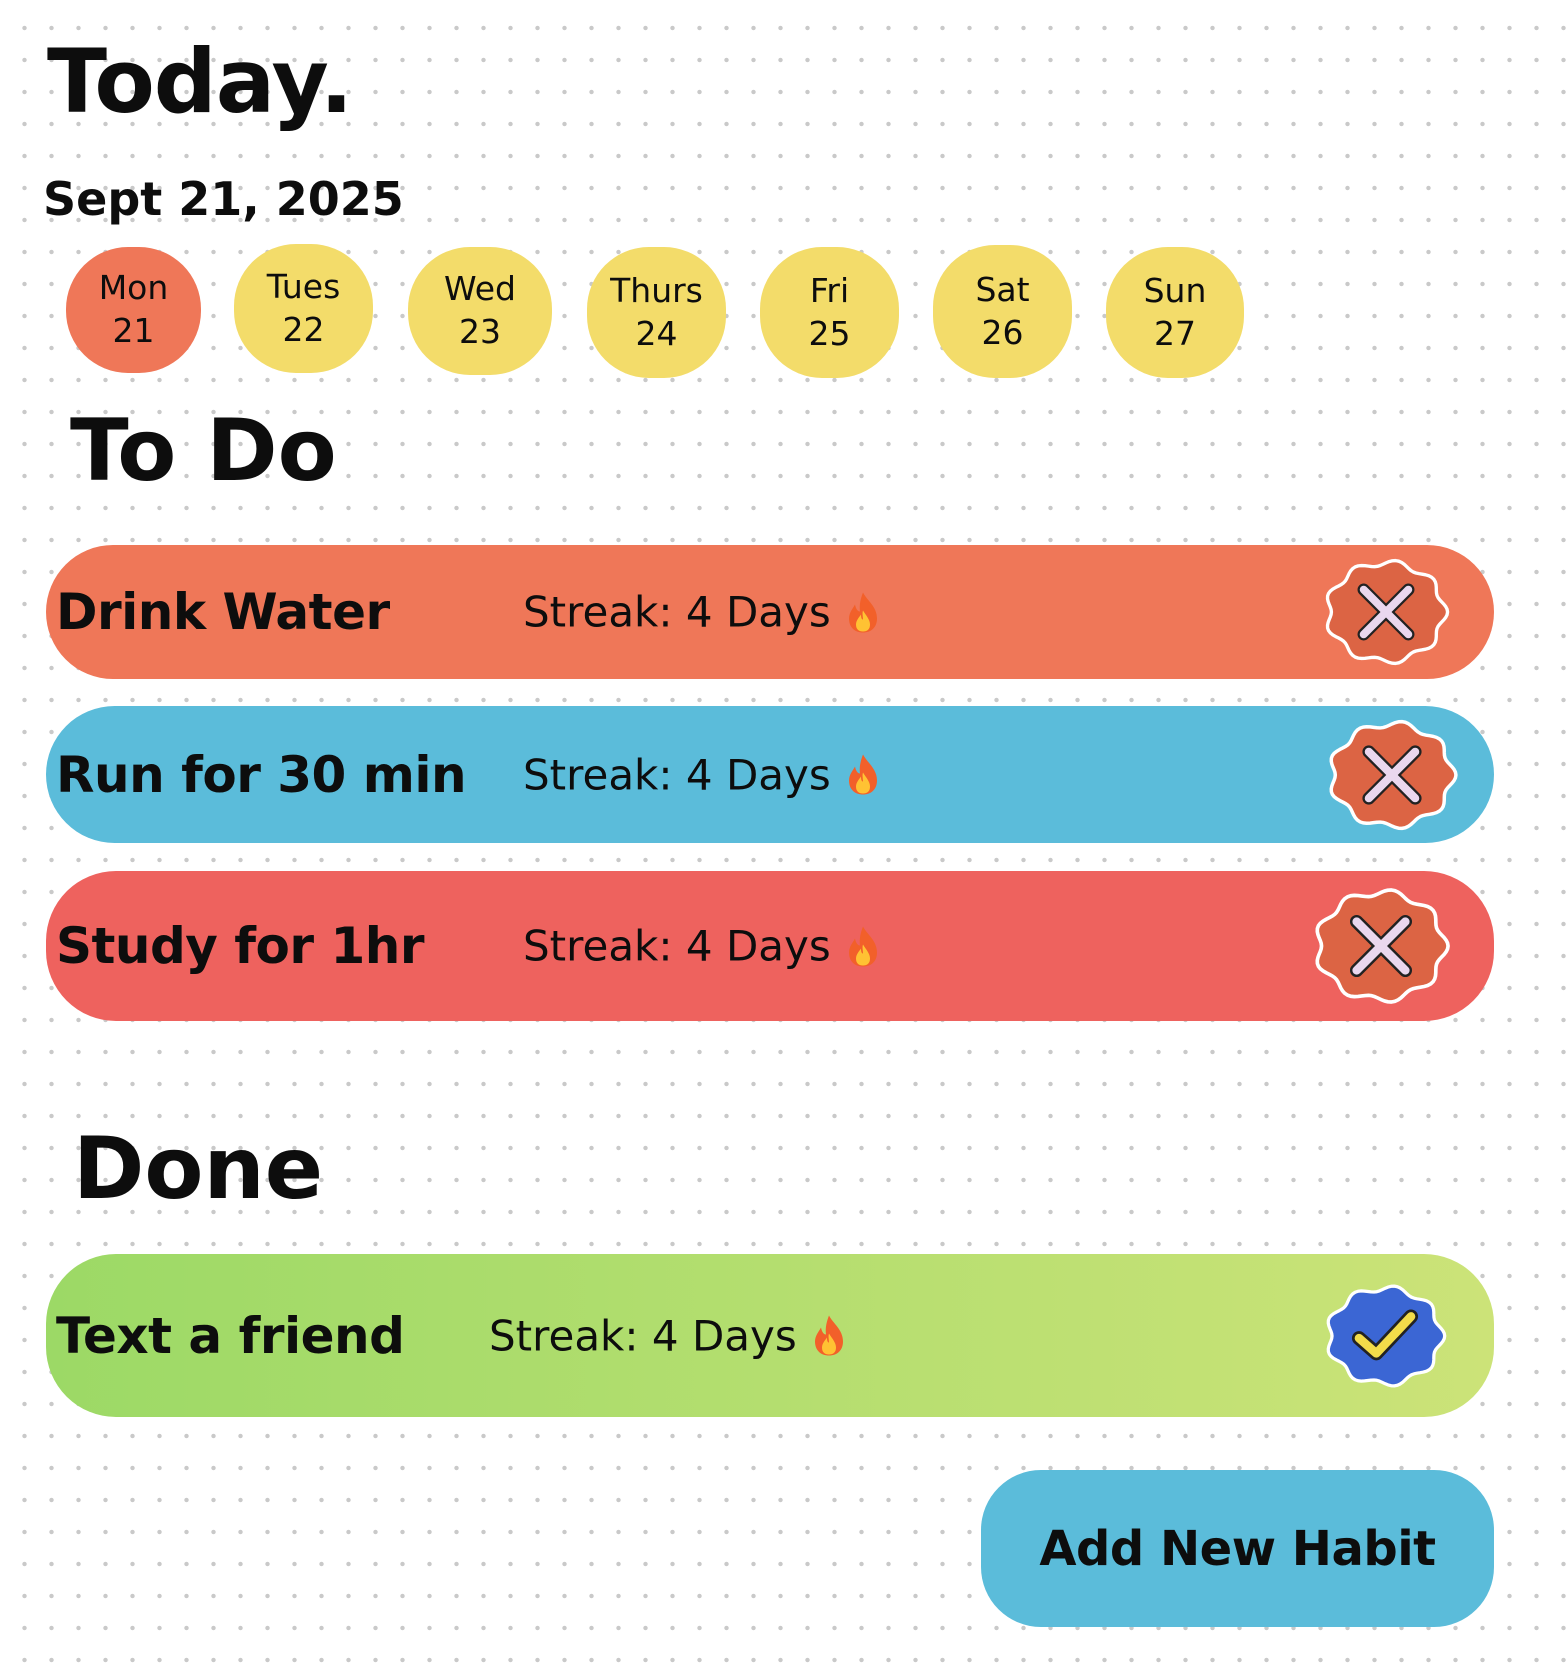  I want to click on day-number: 25, so click(829, 333).